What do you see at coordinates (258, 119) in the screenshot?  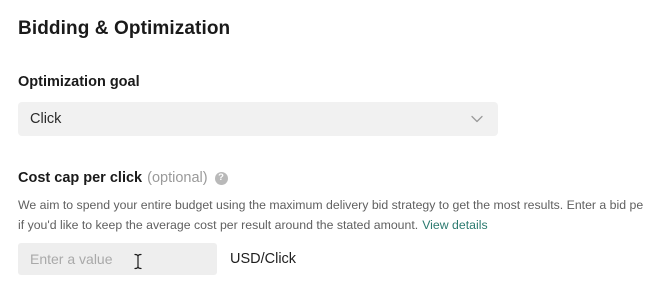 I see `optimization-goal-select: Click` at bounding box center [258, 119].